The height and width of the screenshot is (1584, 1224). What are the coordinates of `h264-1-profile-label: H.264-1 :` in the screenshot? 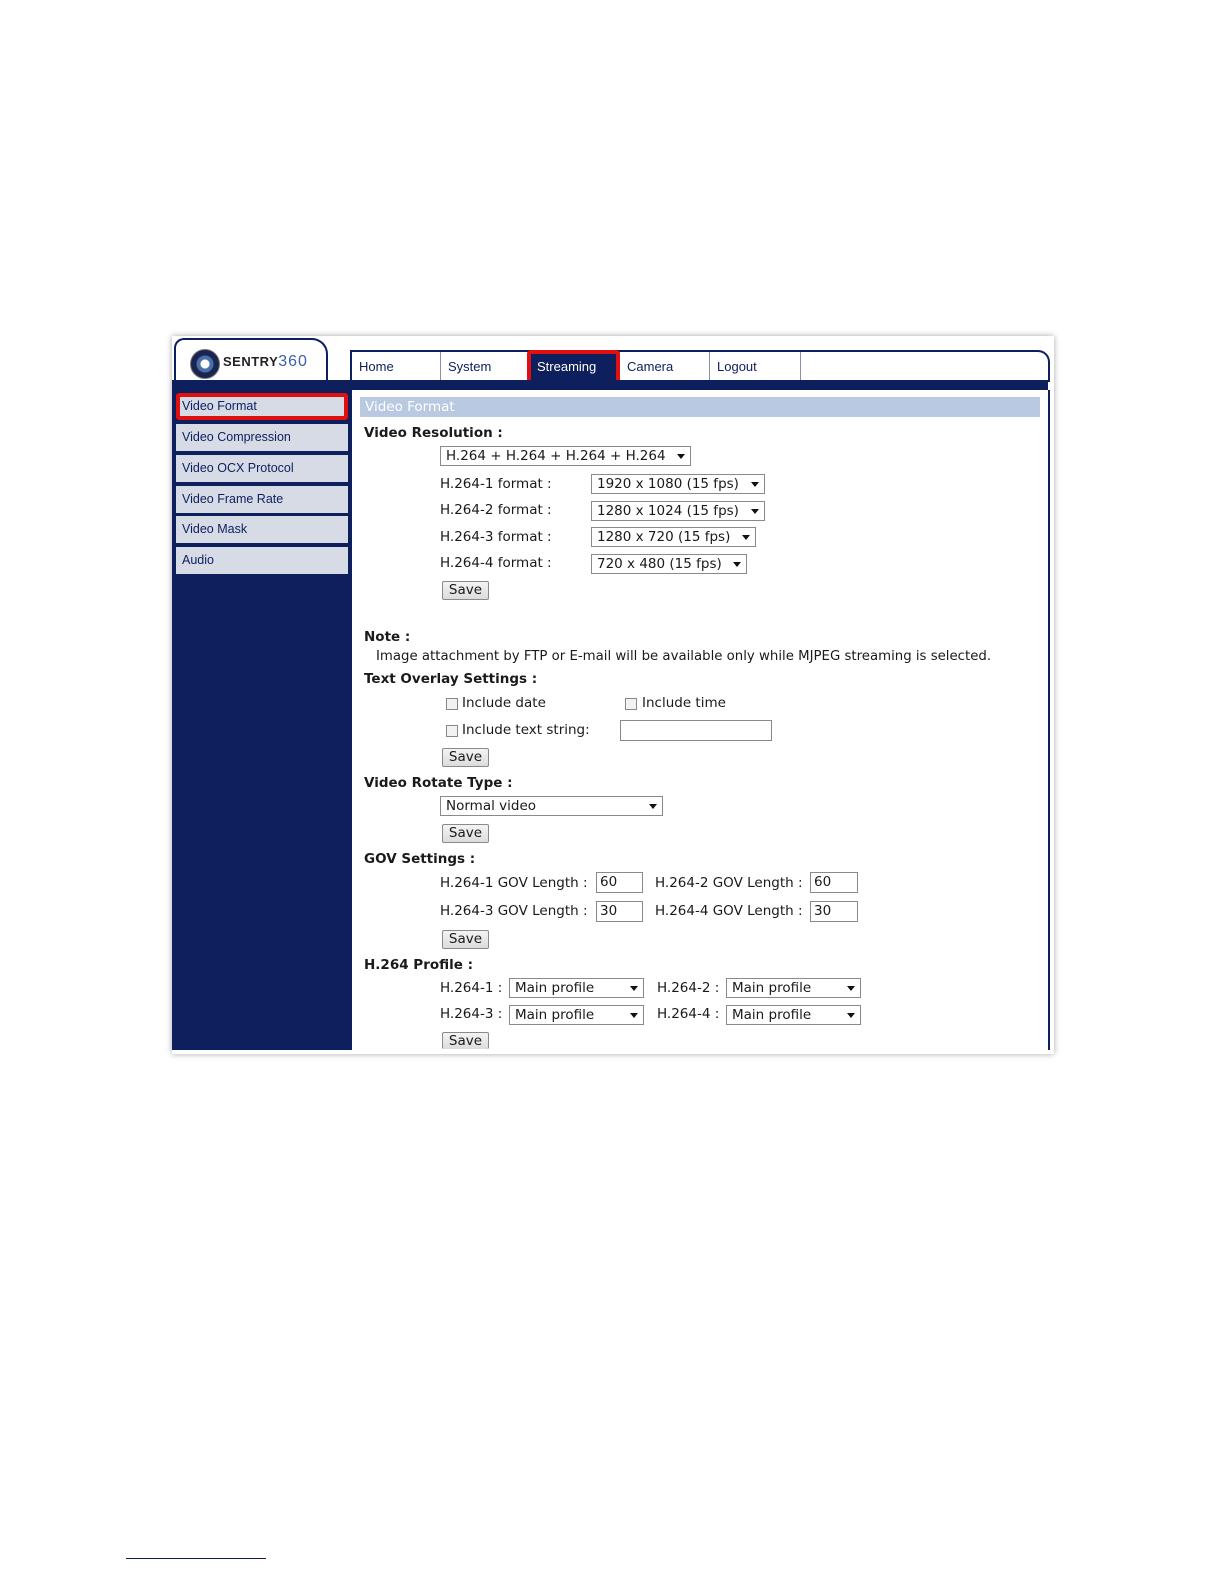 It's located at (471, 988).